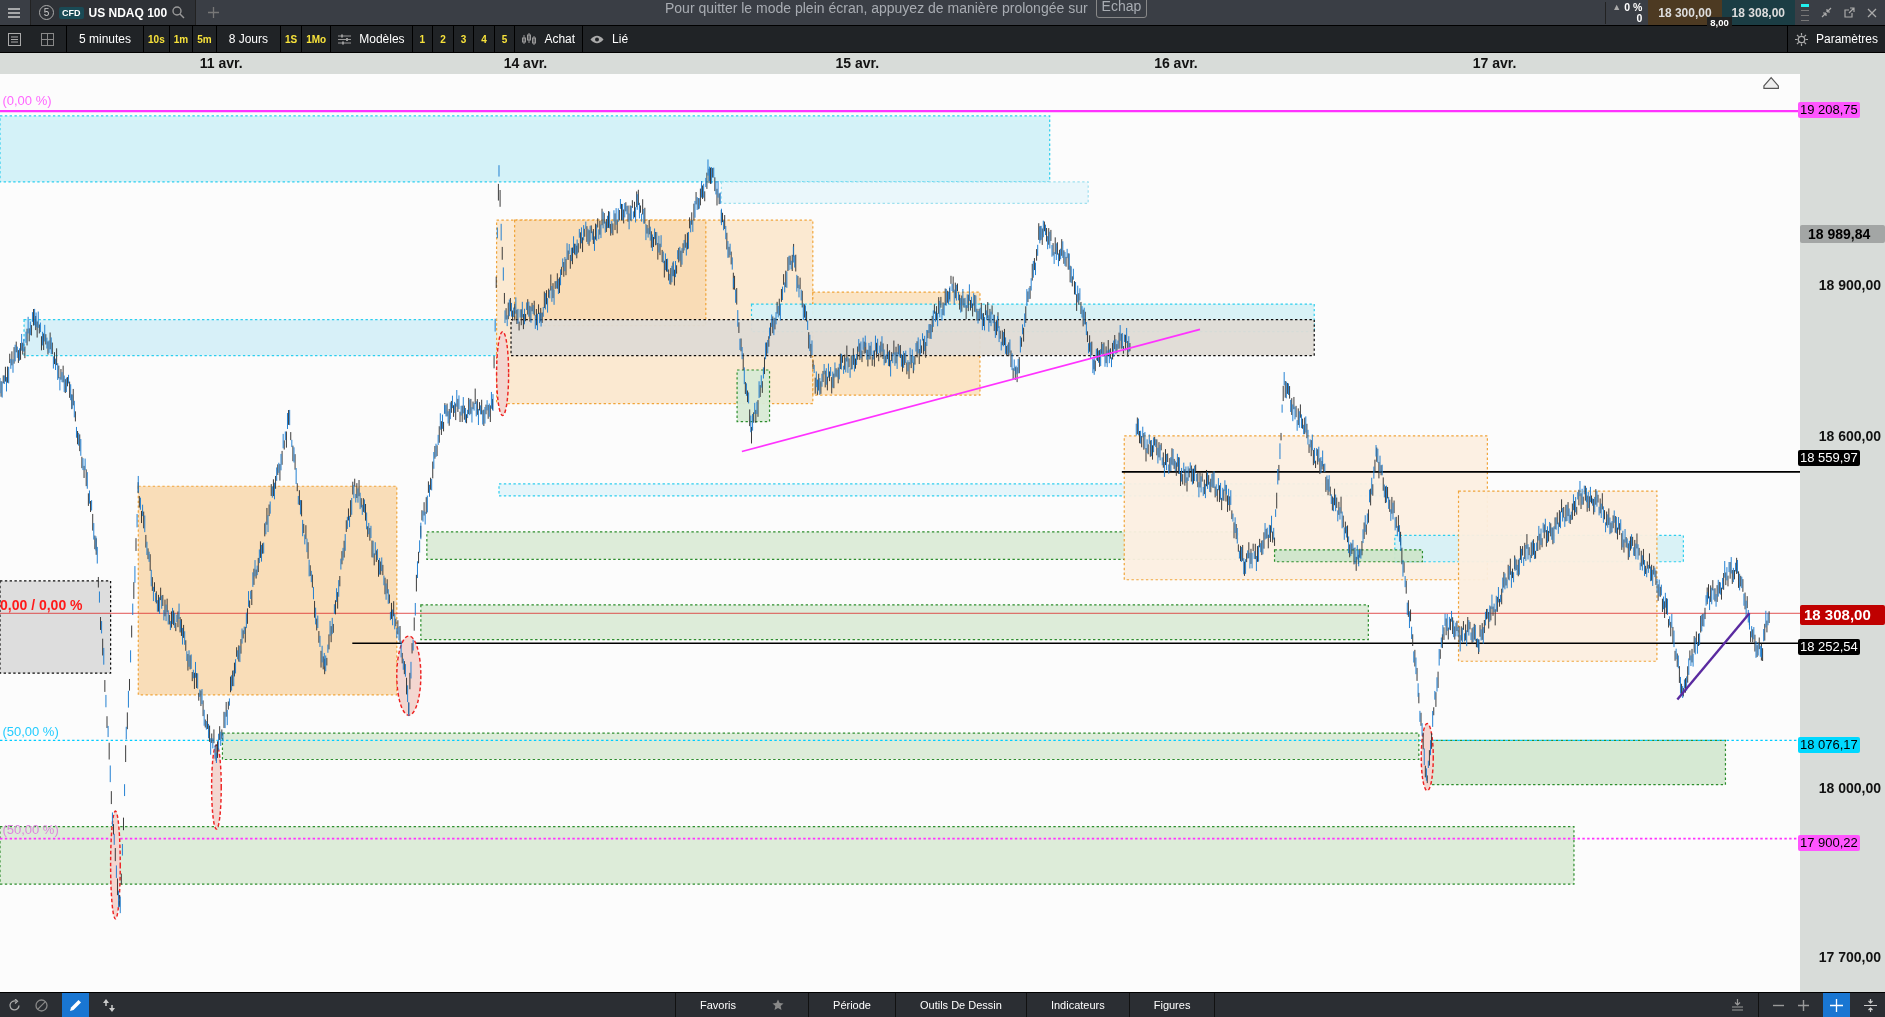  I want to click on asset-type-badge: CFD, so click(71, 12).